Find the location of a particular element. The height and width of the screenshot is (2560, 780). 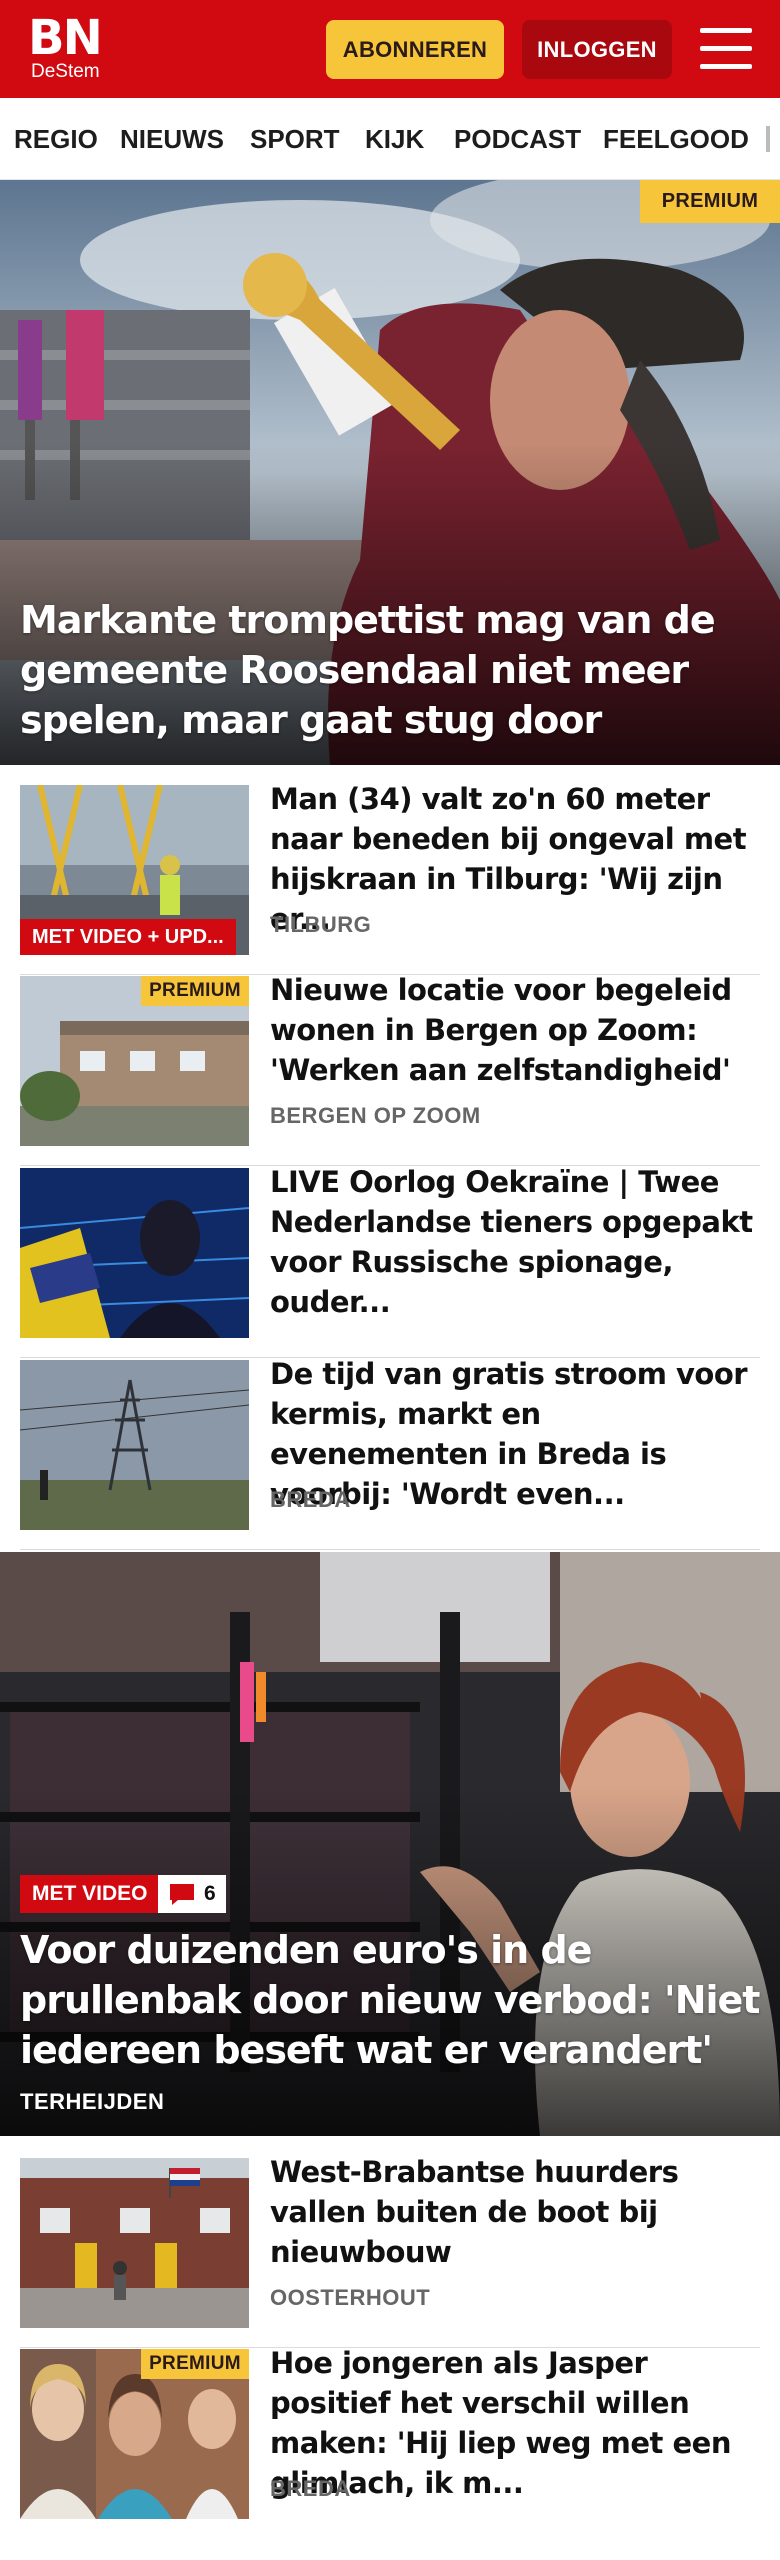

section-nav: REGIO NIEUWS SPORT KIJK PODCAST FEELGOOD is located at coordinates (390, 139).